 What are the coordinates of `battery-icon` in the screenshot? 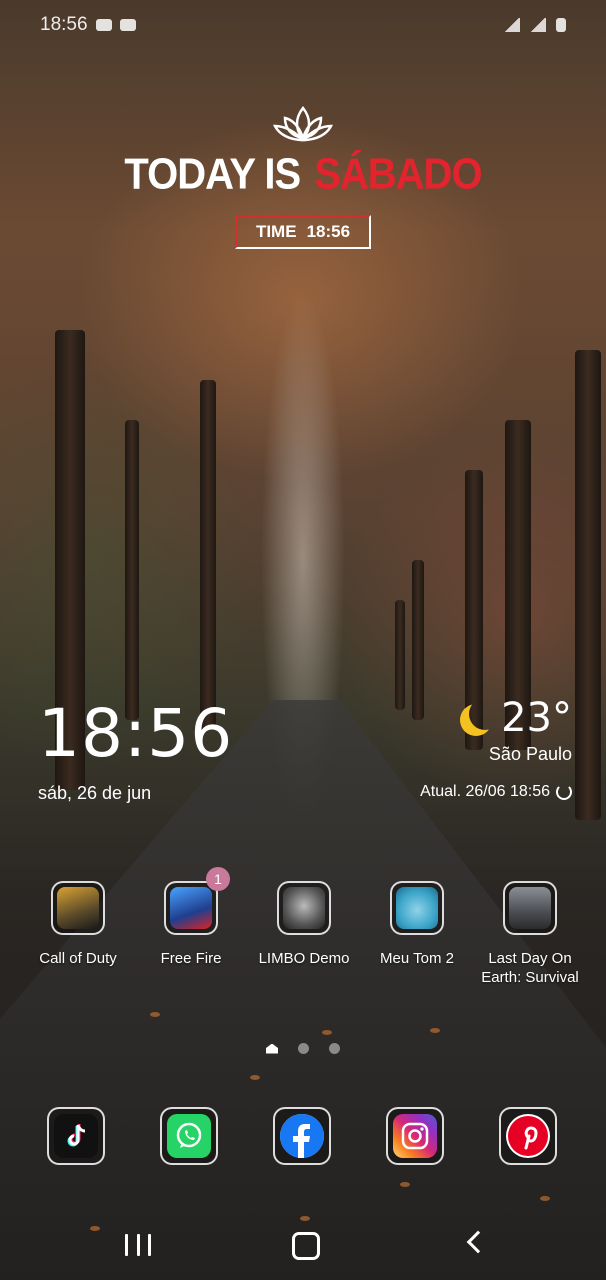 It's located at (561, 25).